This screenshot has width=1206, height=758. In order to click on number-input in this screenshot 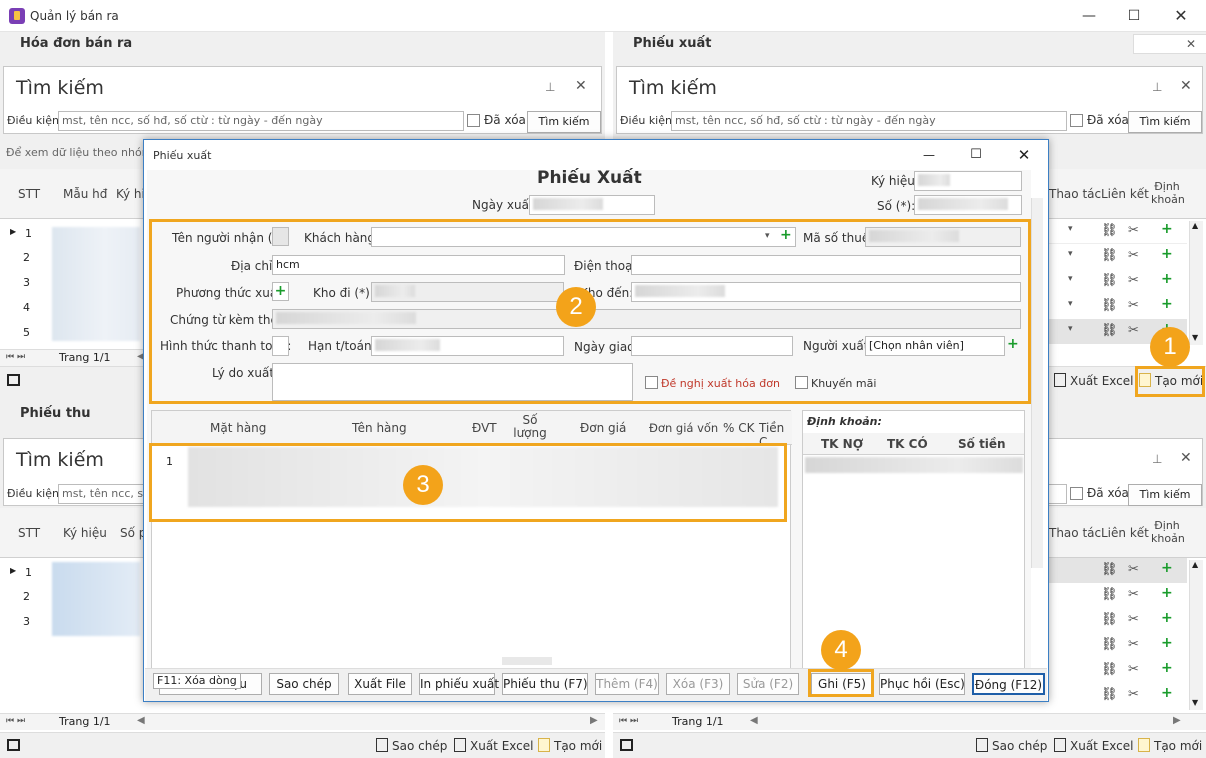, I will do `click(968, 205)`.